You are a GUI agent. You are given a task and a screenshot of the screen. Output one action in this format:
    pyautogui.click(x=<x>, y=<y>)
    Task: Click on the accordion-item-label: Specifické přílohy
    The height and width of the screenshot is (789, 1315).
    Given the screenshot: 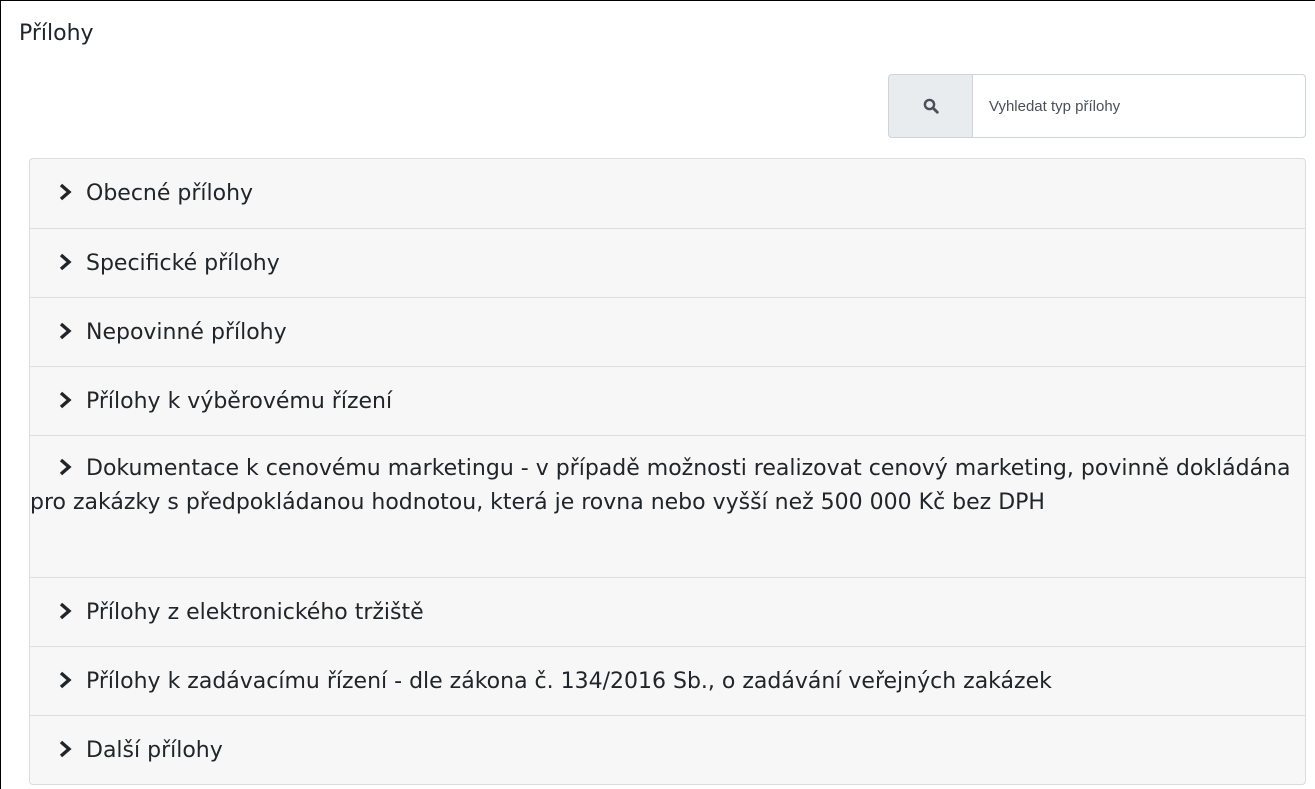 What is the action you would take?
    pyautogui.click(x=183, y=263)
    